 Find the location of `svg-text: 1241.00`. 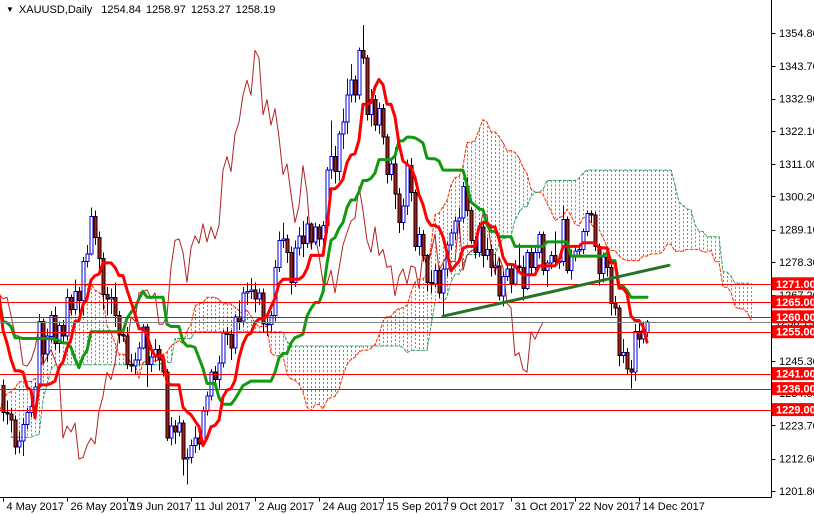

svg-text: 1241.00 is located at coordinates (795, 375).